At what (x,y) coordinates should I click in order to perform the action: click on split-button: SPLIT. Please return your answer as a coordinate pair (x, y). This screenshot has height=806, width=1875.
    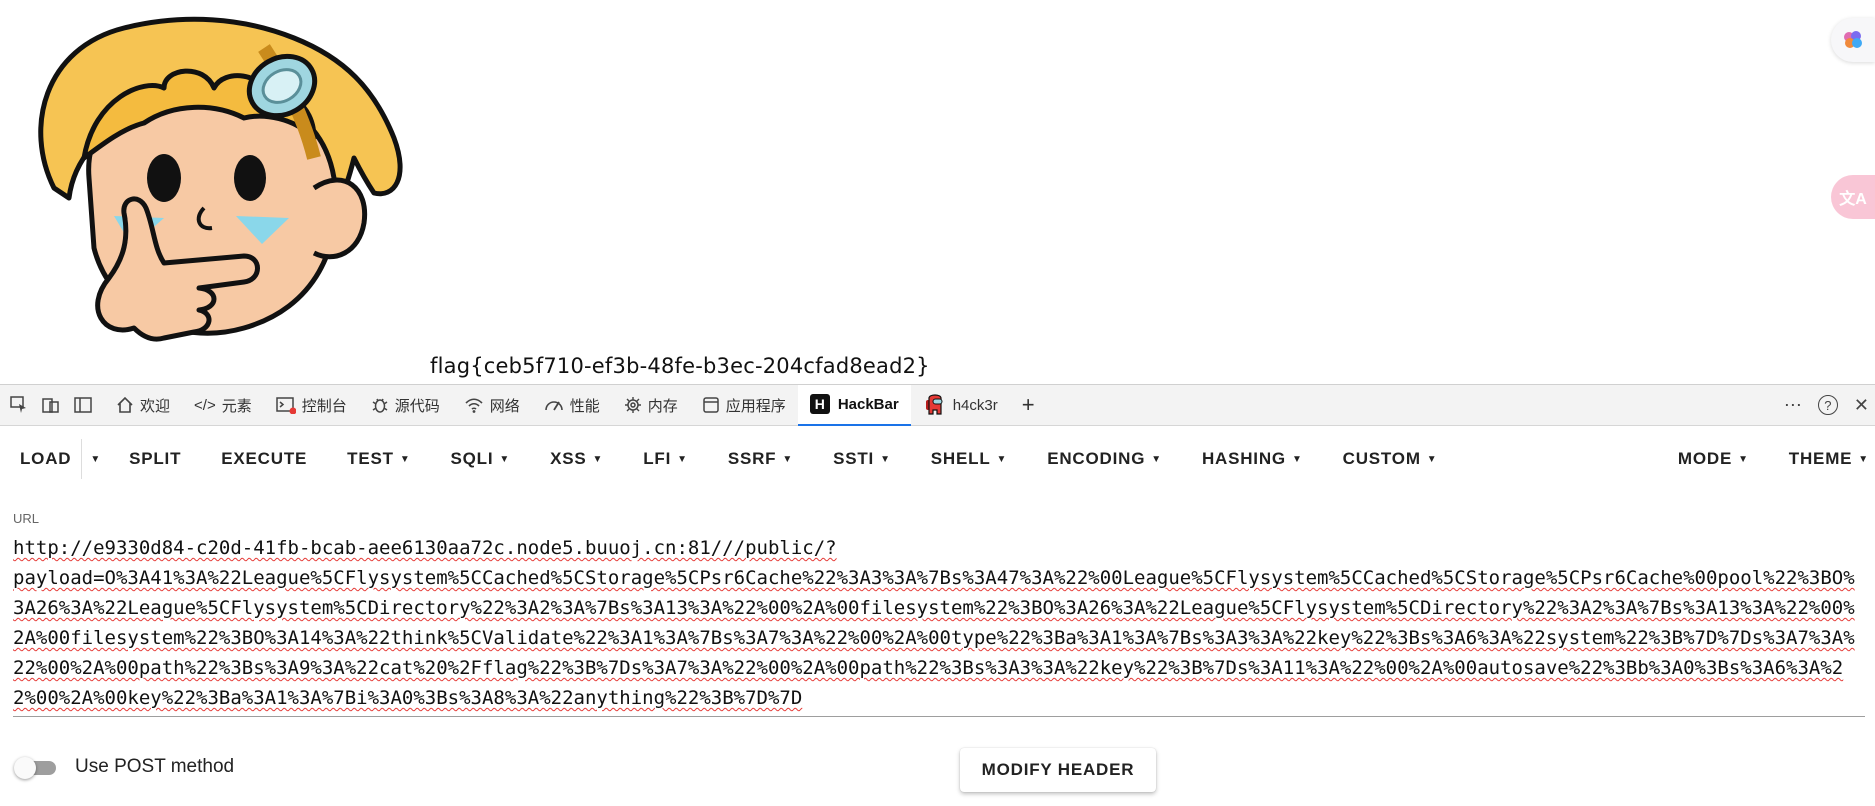
    Looking at the image, I should click on (155, 459).